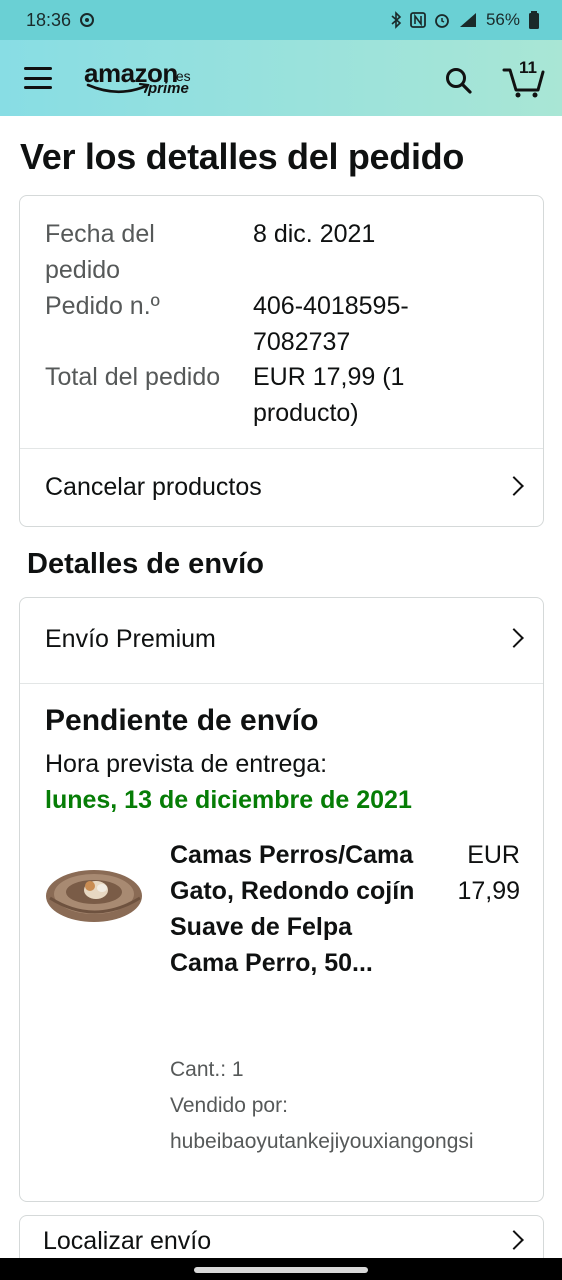 The width and height of the screenshot is (562, 1280). What do you see at coordinates (145, 564) in the screenshot?
I see `shipping-section-title: Detalles de envío` at bounding box center [145, 564].